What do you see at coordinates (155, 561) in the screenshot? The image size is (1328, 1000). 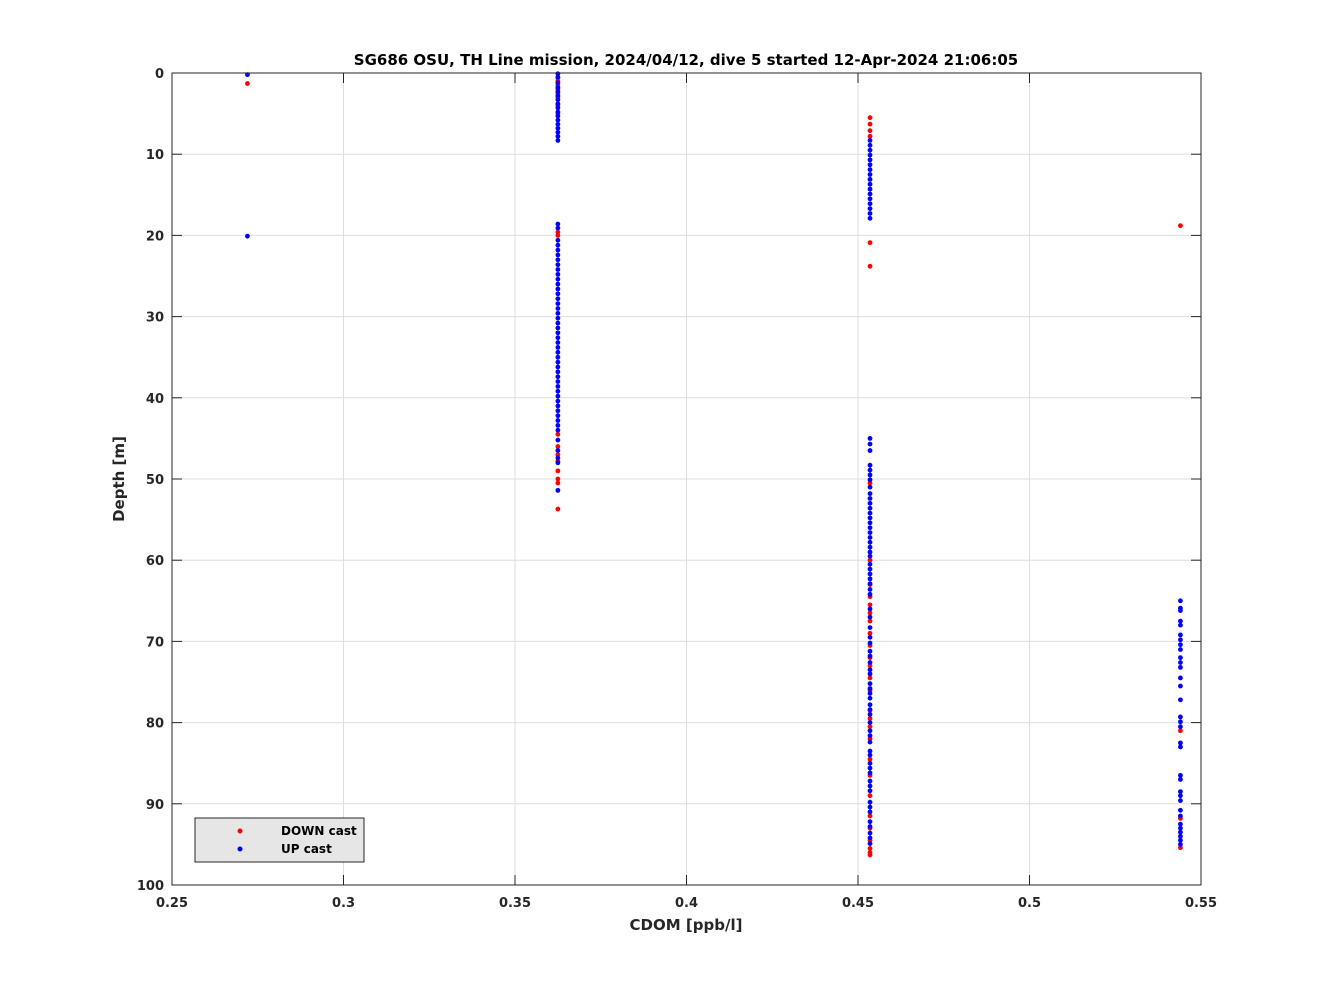 I see `y-tick-label: 60` at bounding box center [155, 561].